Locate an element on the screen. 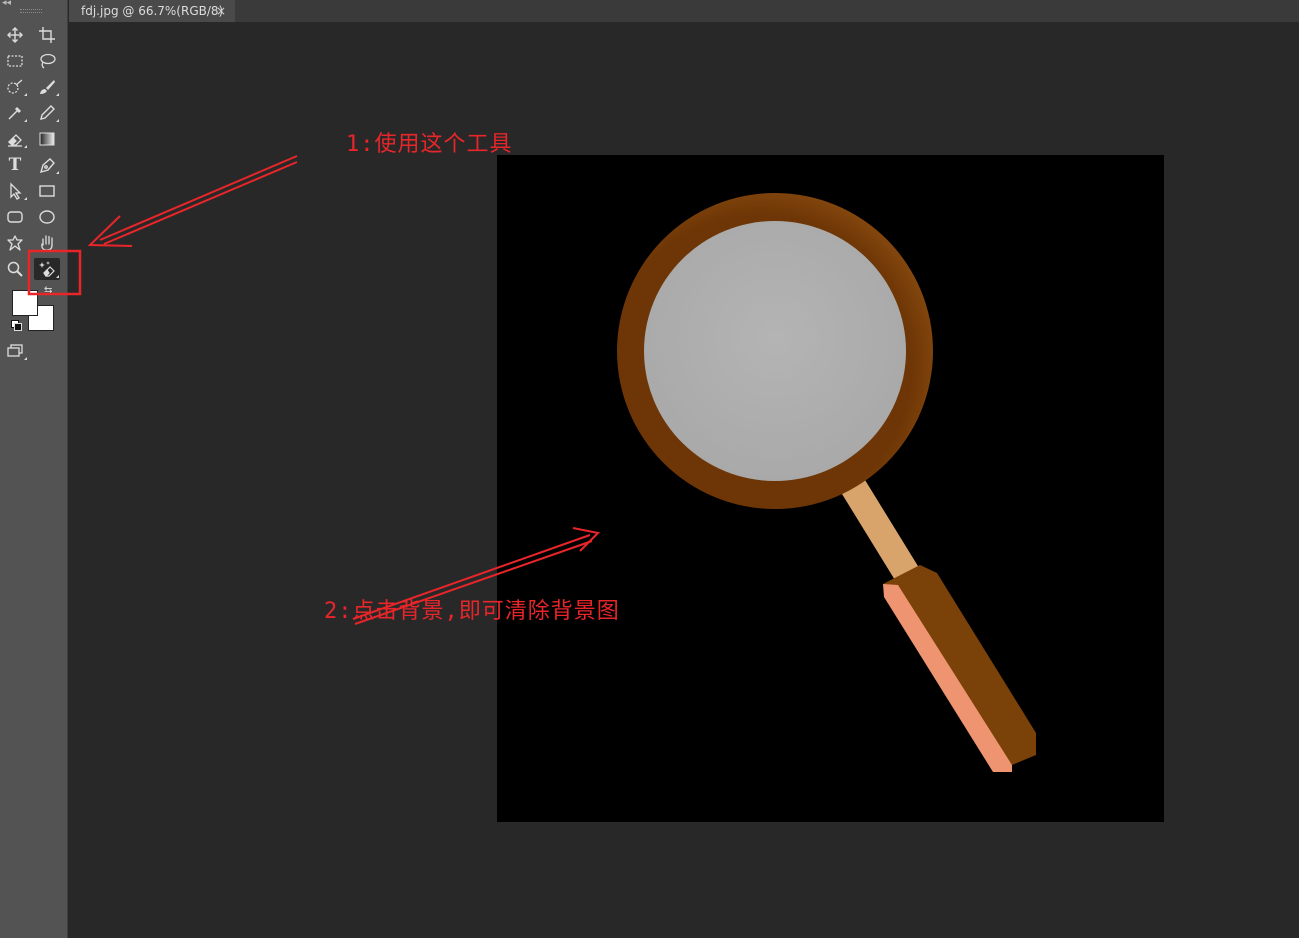 The height and width of the screenshot is (938, 1299). rounded-rectangle-icon is located at coordinates (15, 217).